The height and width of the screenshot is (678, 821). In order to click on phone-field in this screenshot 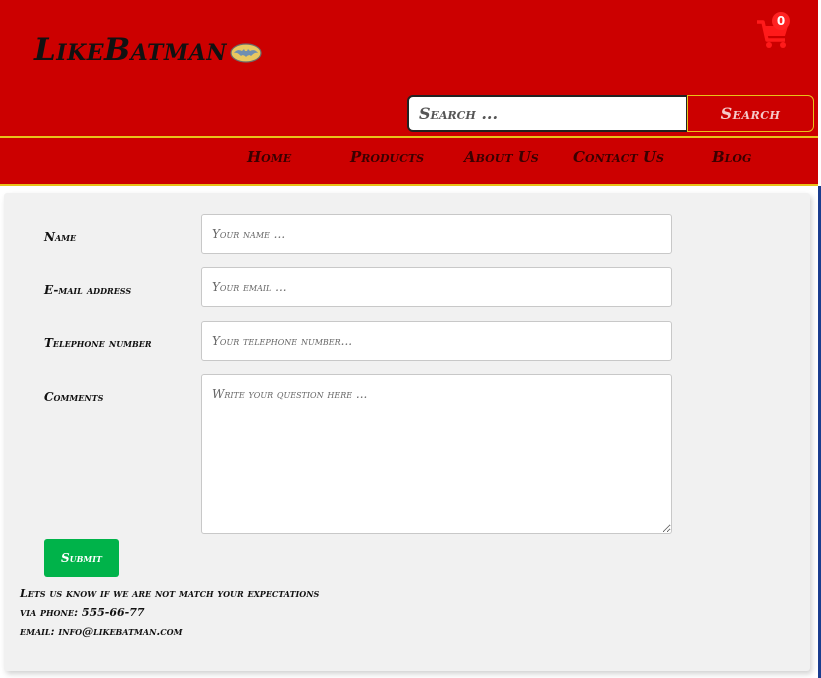, I will do `click(436, 341)`.